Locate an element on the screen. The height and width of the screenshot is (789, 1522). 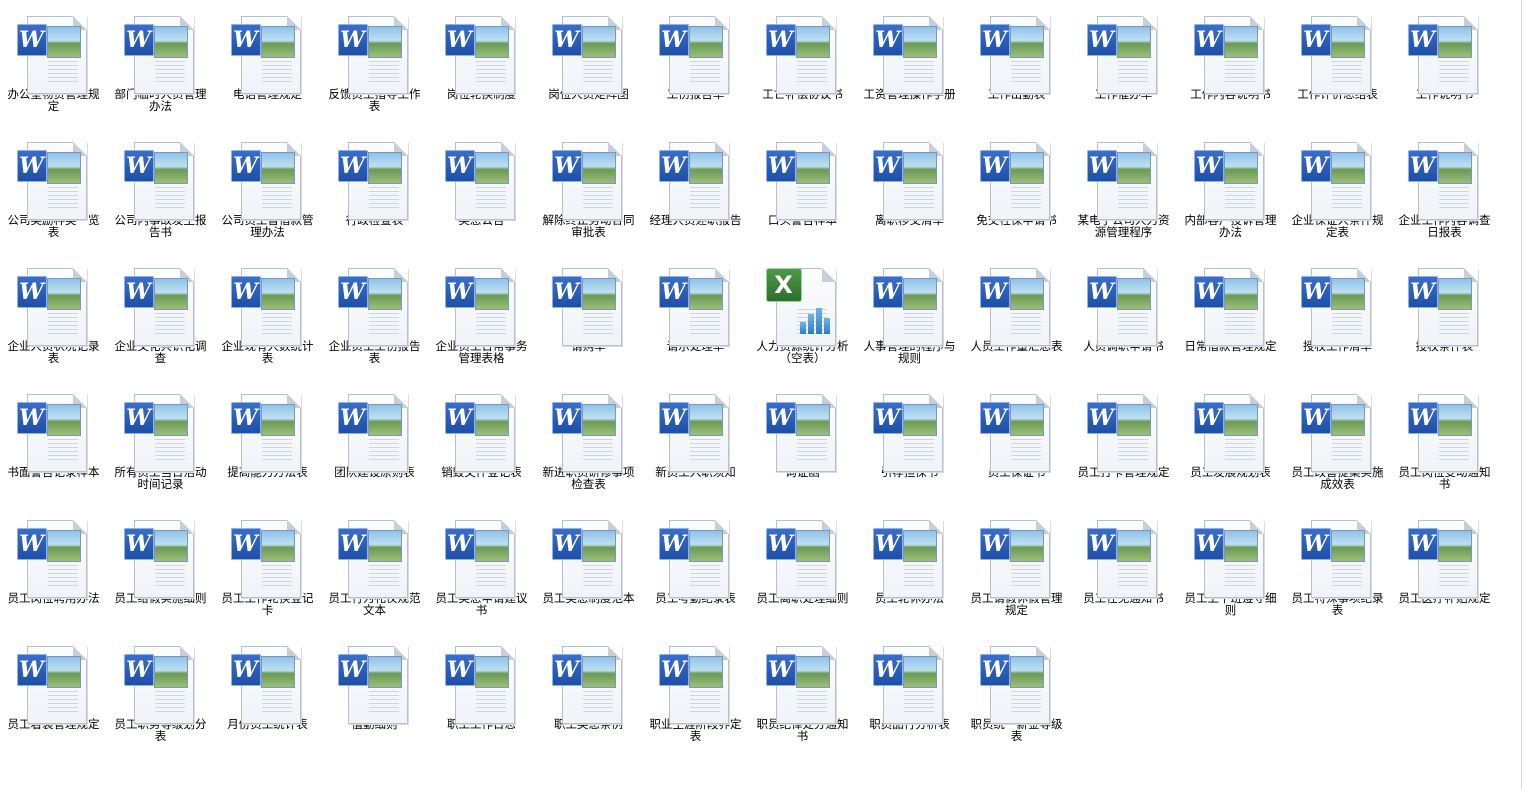
file-item: W 员工任免通知书 is located at coordinates (1123, 567).